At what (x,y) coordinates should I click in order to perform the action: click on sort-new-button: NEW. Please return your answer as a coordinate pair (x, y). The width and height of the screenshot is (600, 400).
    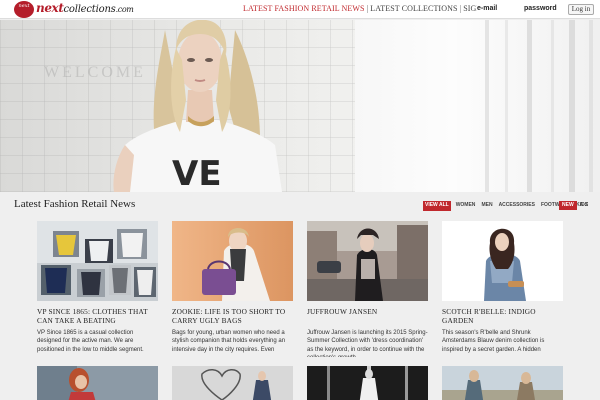
    Looking at the image, I should click on (568, 205).